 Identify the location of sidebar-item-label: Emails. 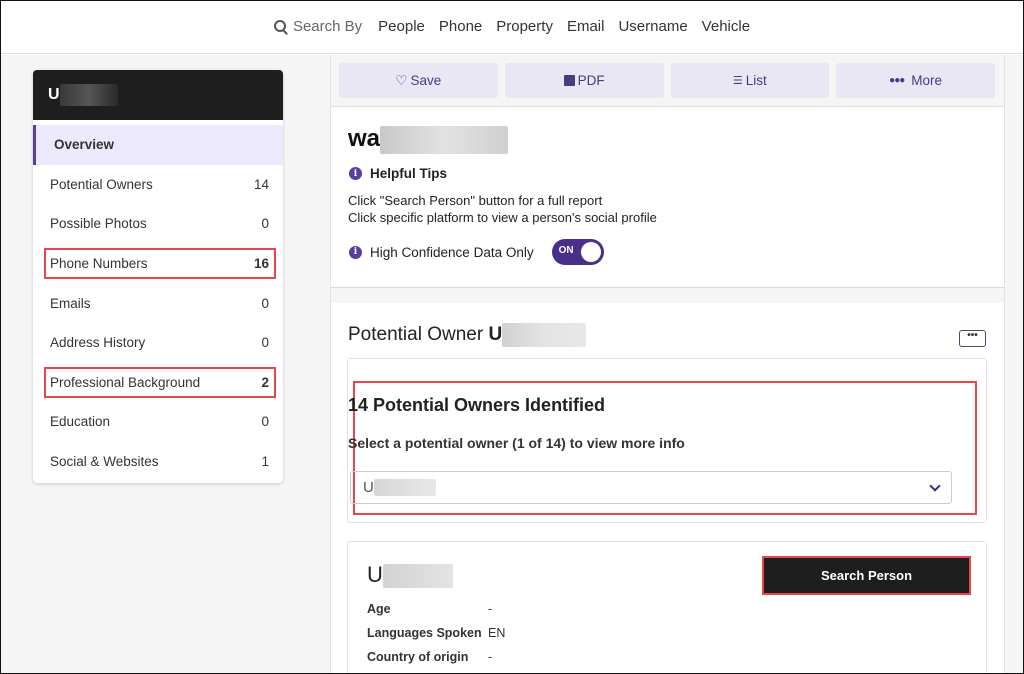
(70, 303).